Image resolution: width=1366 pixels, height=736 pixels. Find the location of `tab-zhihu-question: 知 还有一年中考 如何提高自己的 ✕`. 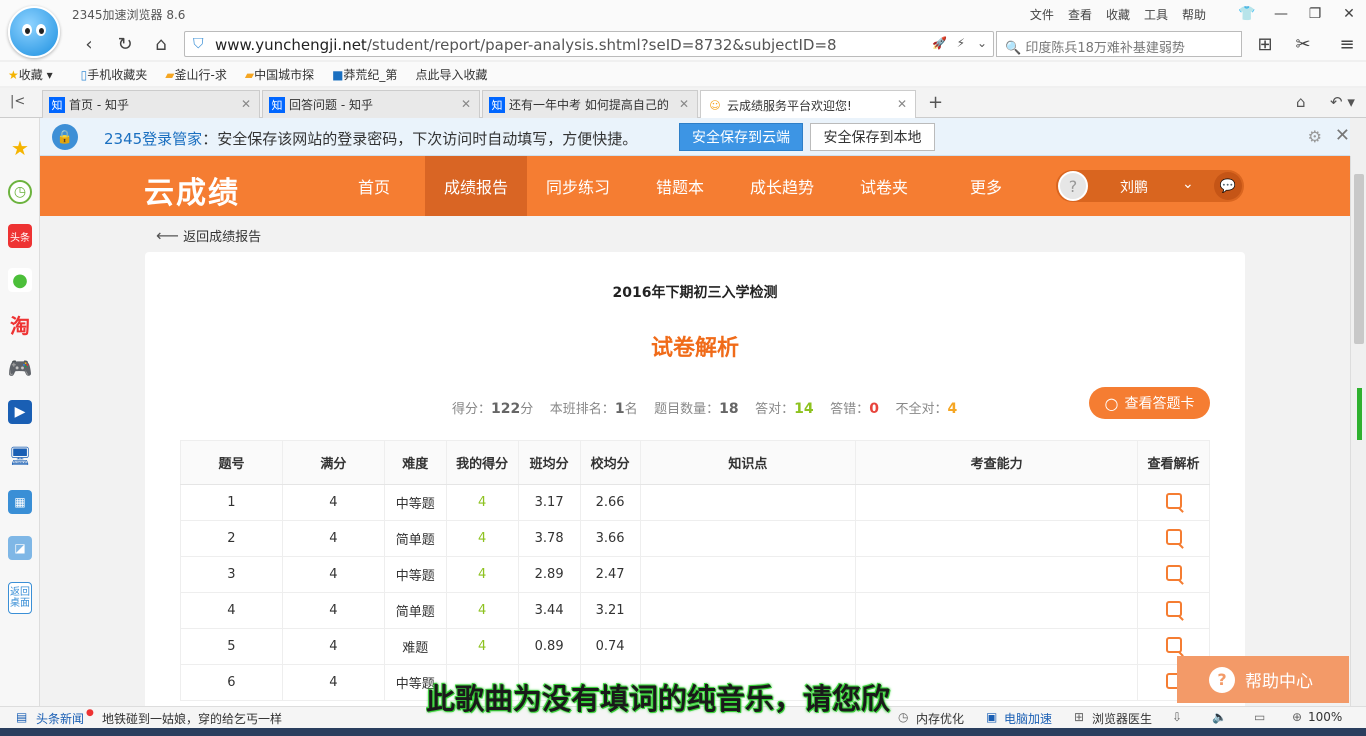

tab-zhihu-question: 知 还有一年中考 如何提高自己的 ✕ is located at coordinates (590, 104).